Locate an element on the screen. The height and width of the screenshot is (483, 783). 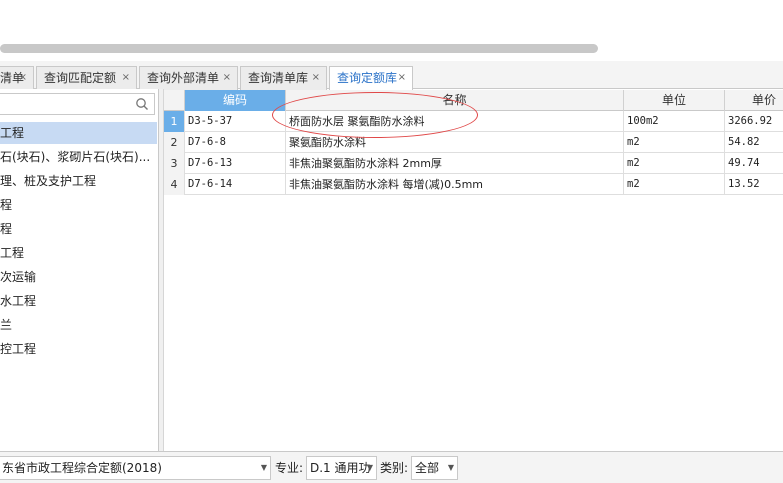
tab-quota-library: 查询定额库 × is located at coordinates (371, 78).